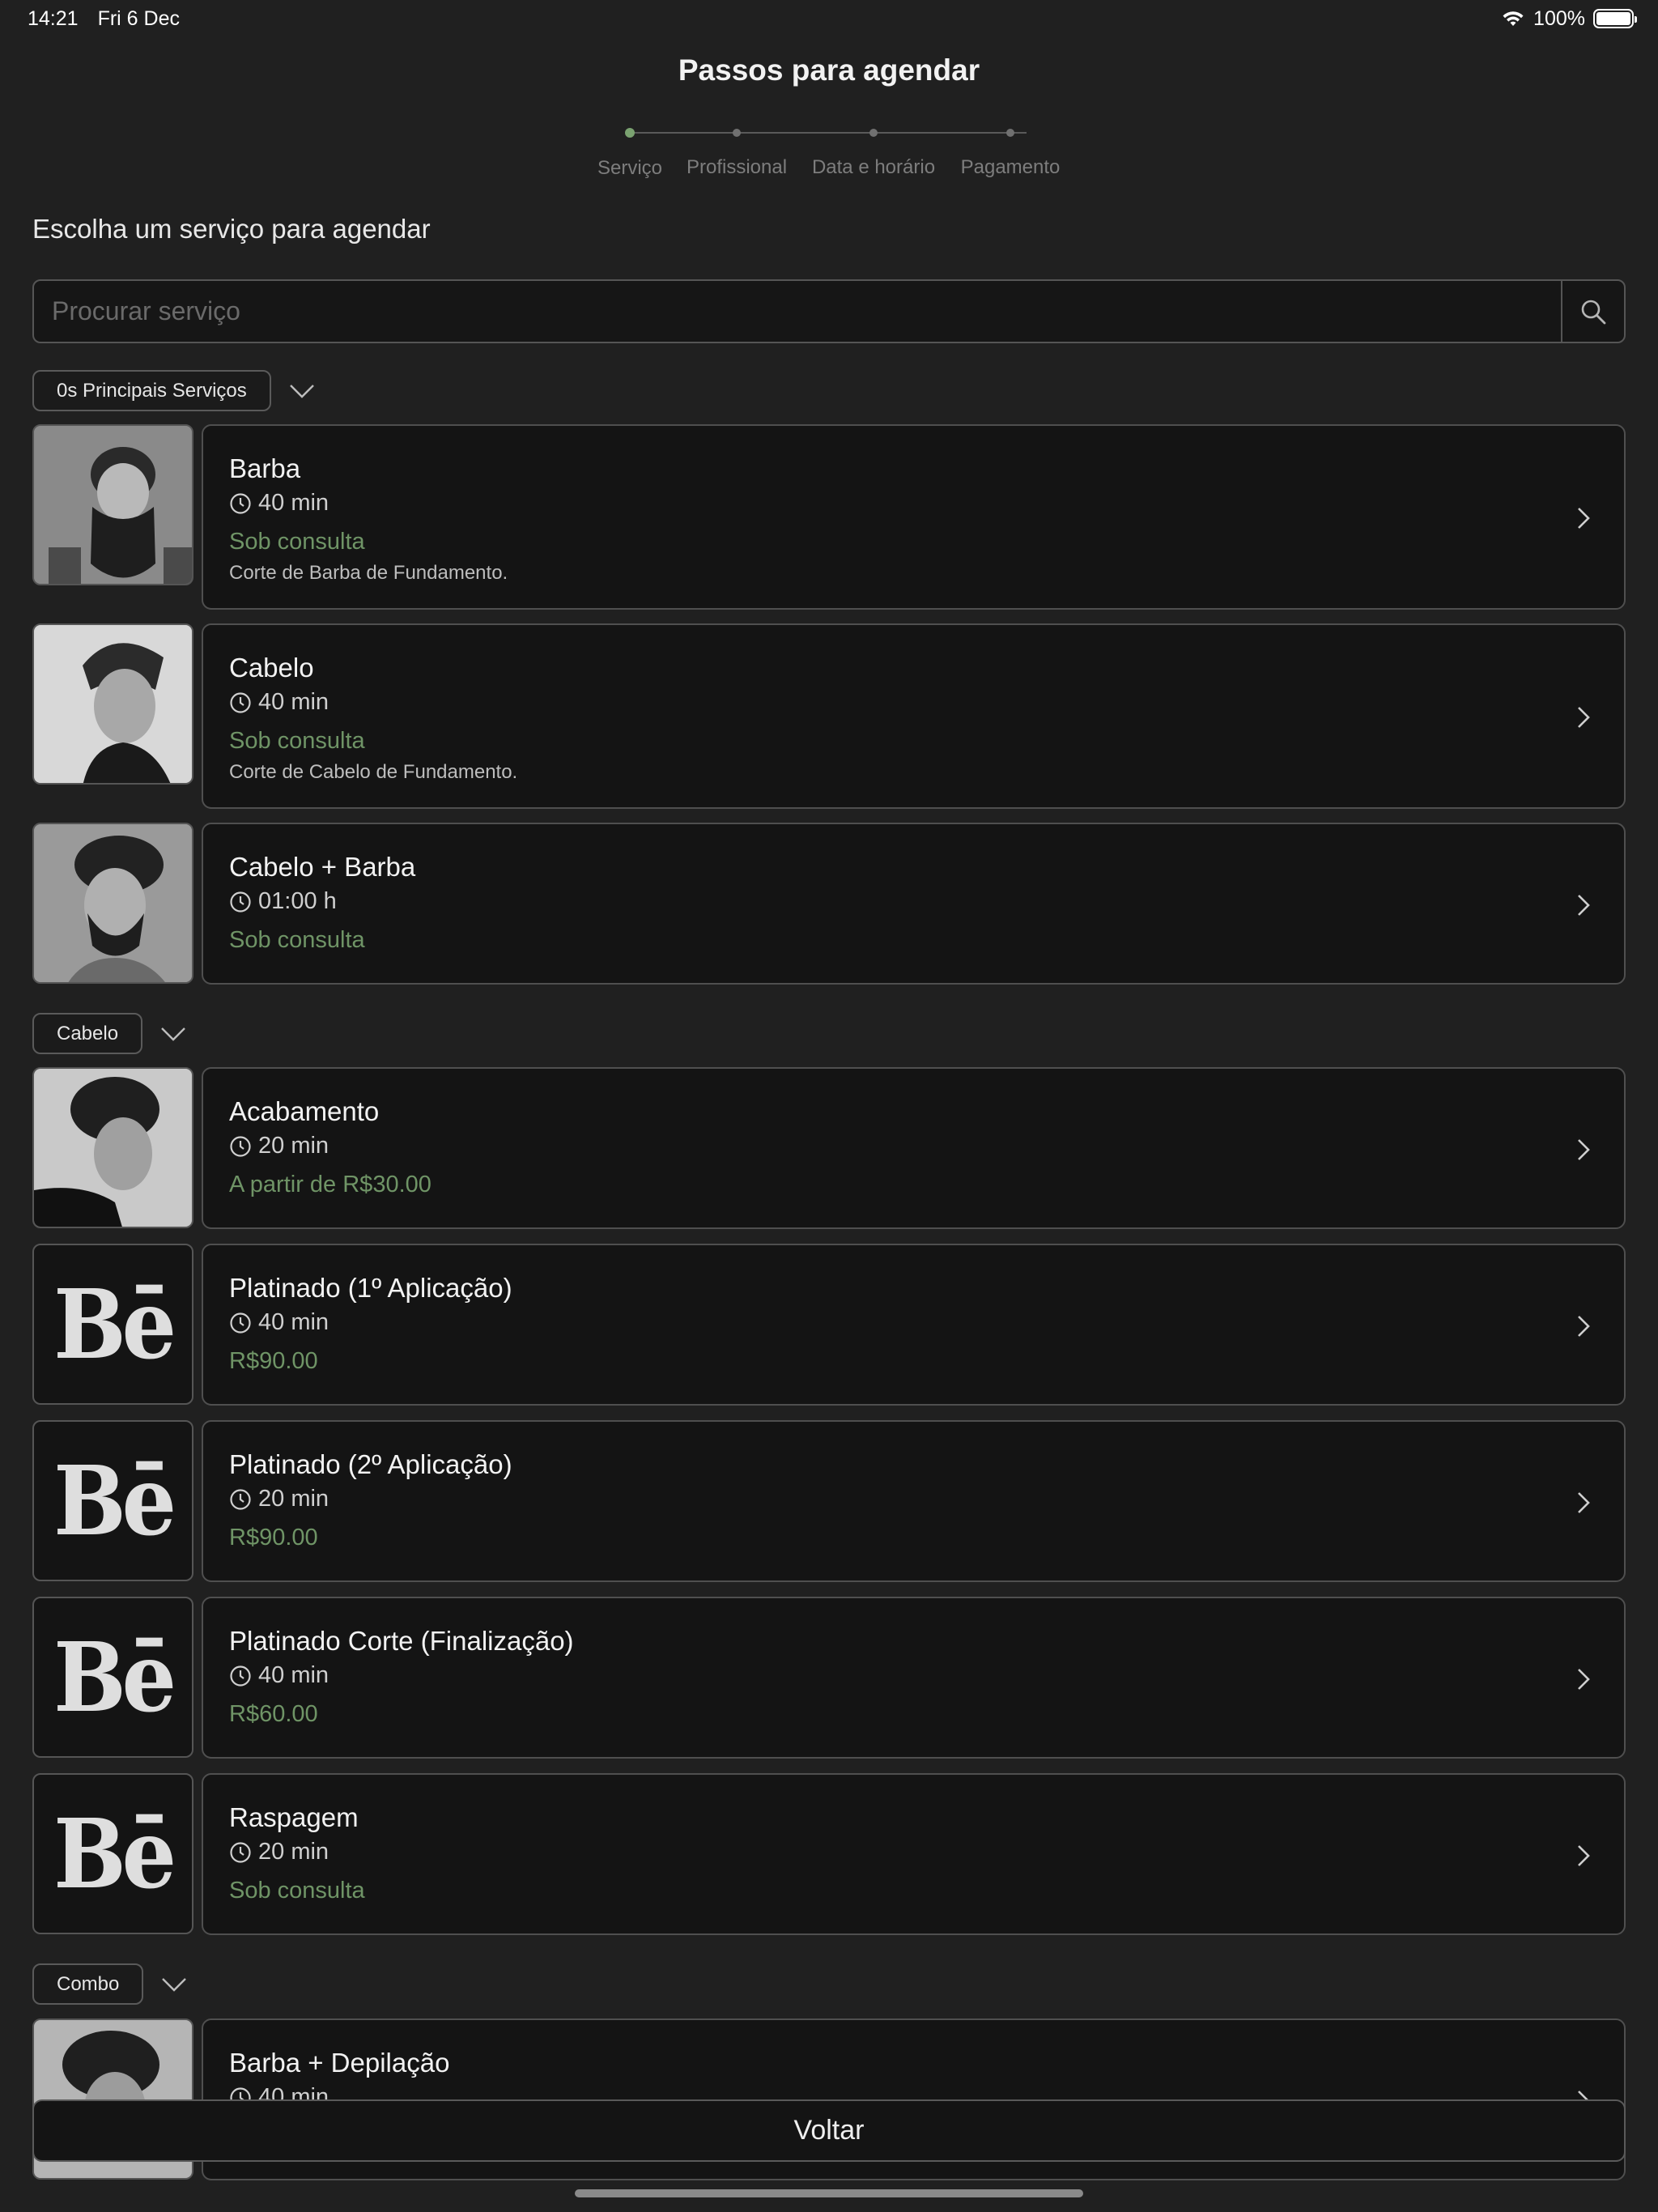 This screenshot has height=2212, width=1658. Describe the element at coordinates (368, 573) in the screenshot. I see `service-description: Corte de Barba de Fundamento.` at that location.